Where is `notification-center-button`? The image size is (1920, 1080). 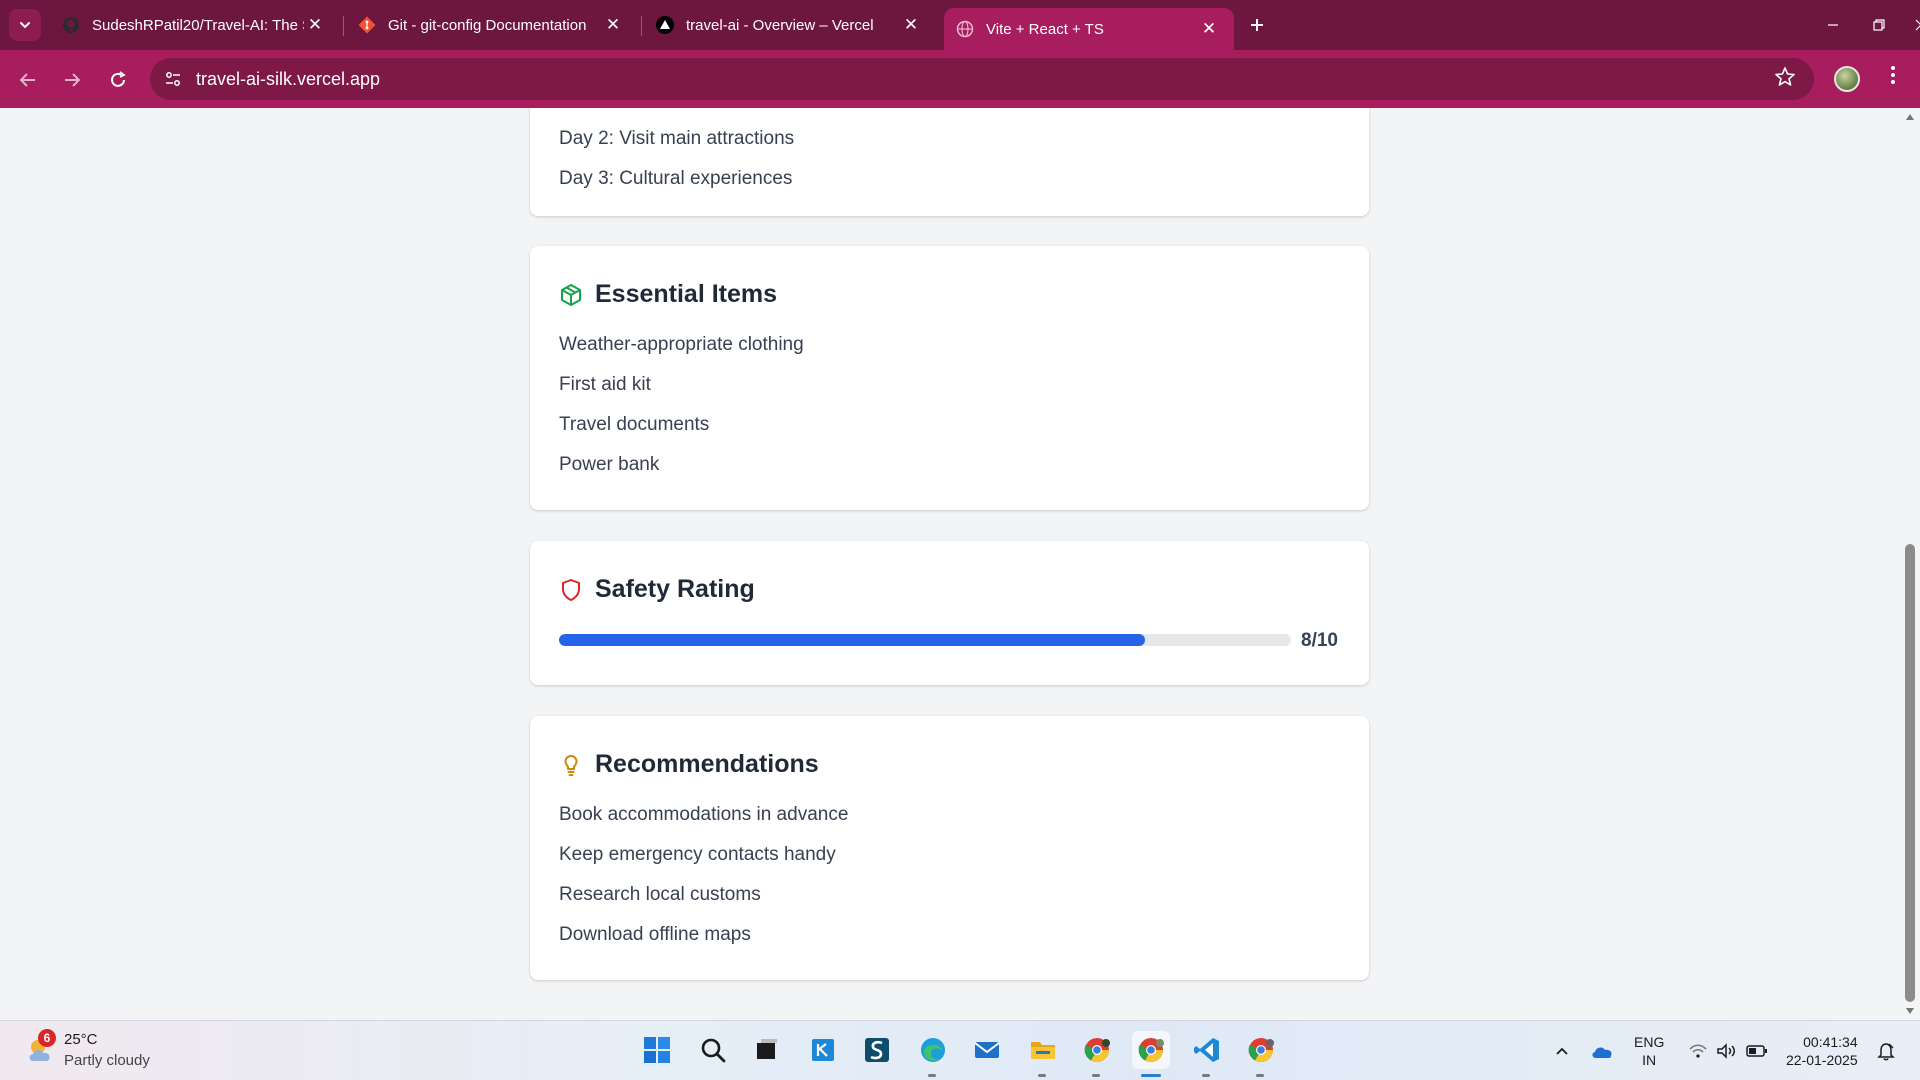 notification-center-button is located at coordinates (1886, 1050).